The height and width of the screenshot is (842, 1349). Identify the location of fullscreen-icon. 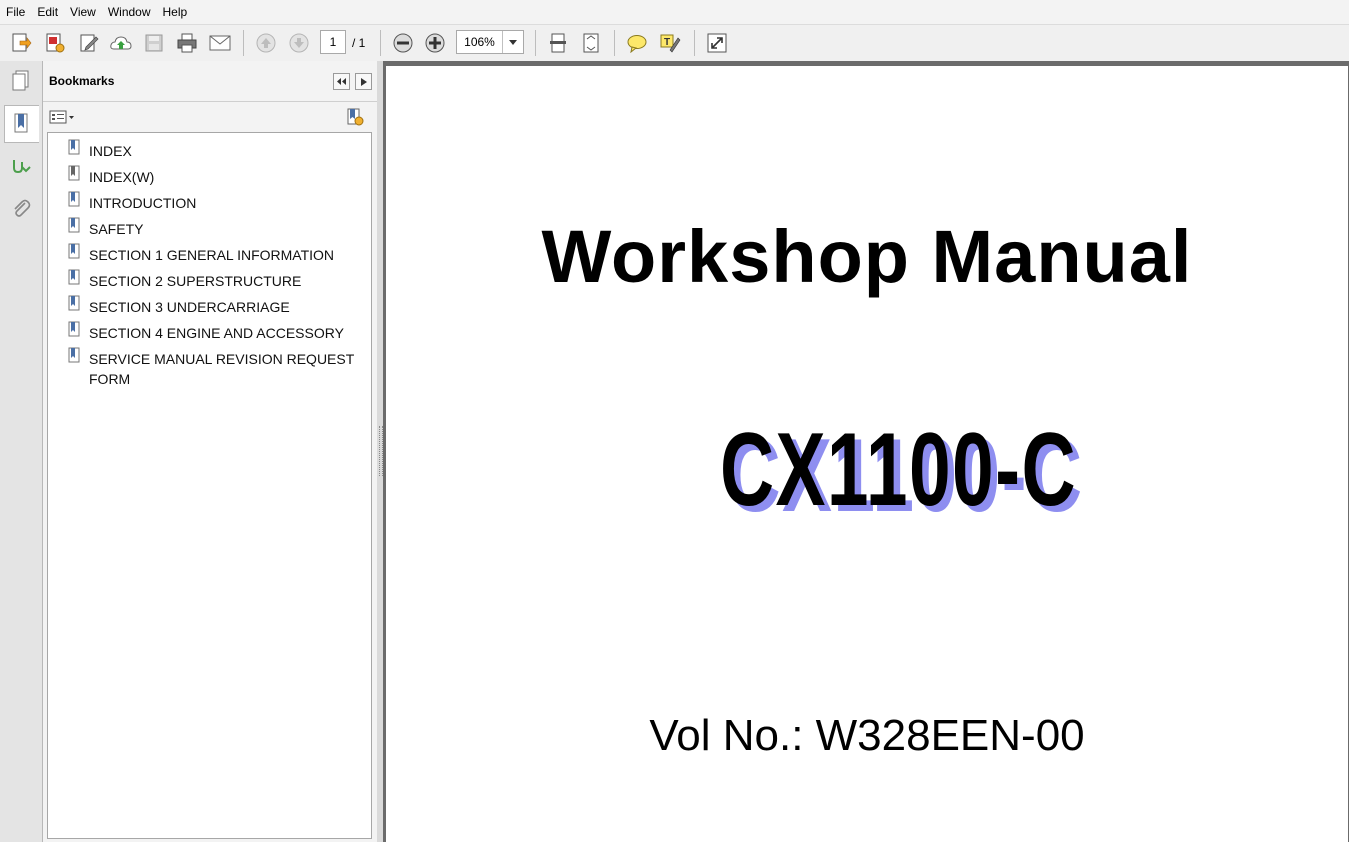
(717, 43).